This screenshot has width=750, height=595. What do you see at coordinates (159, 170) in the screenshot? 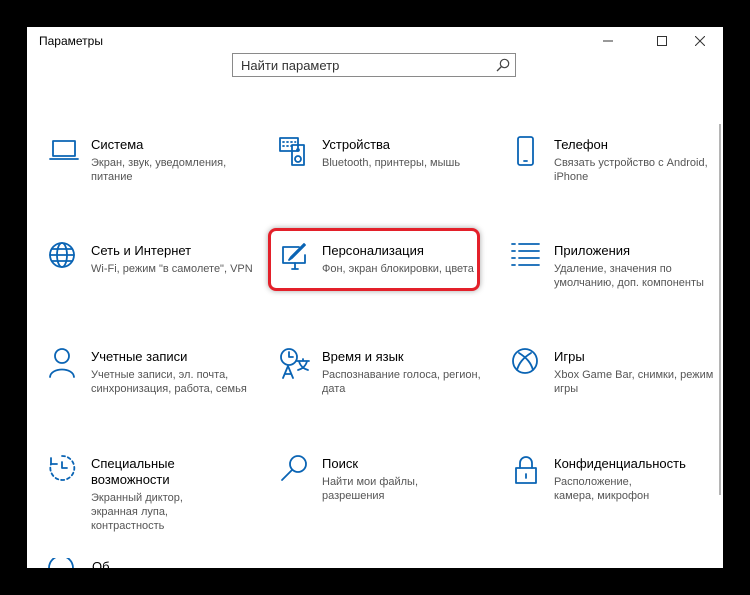
I see `category-description: Экран, звук, уведомления, питание` at bounding box center [159, 170].